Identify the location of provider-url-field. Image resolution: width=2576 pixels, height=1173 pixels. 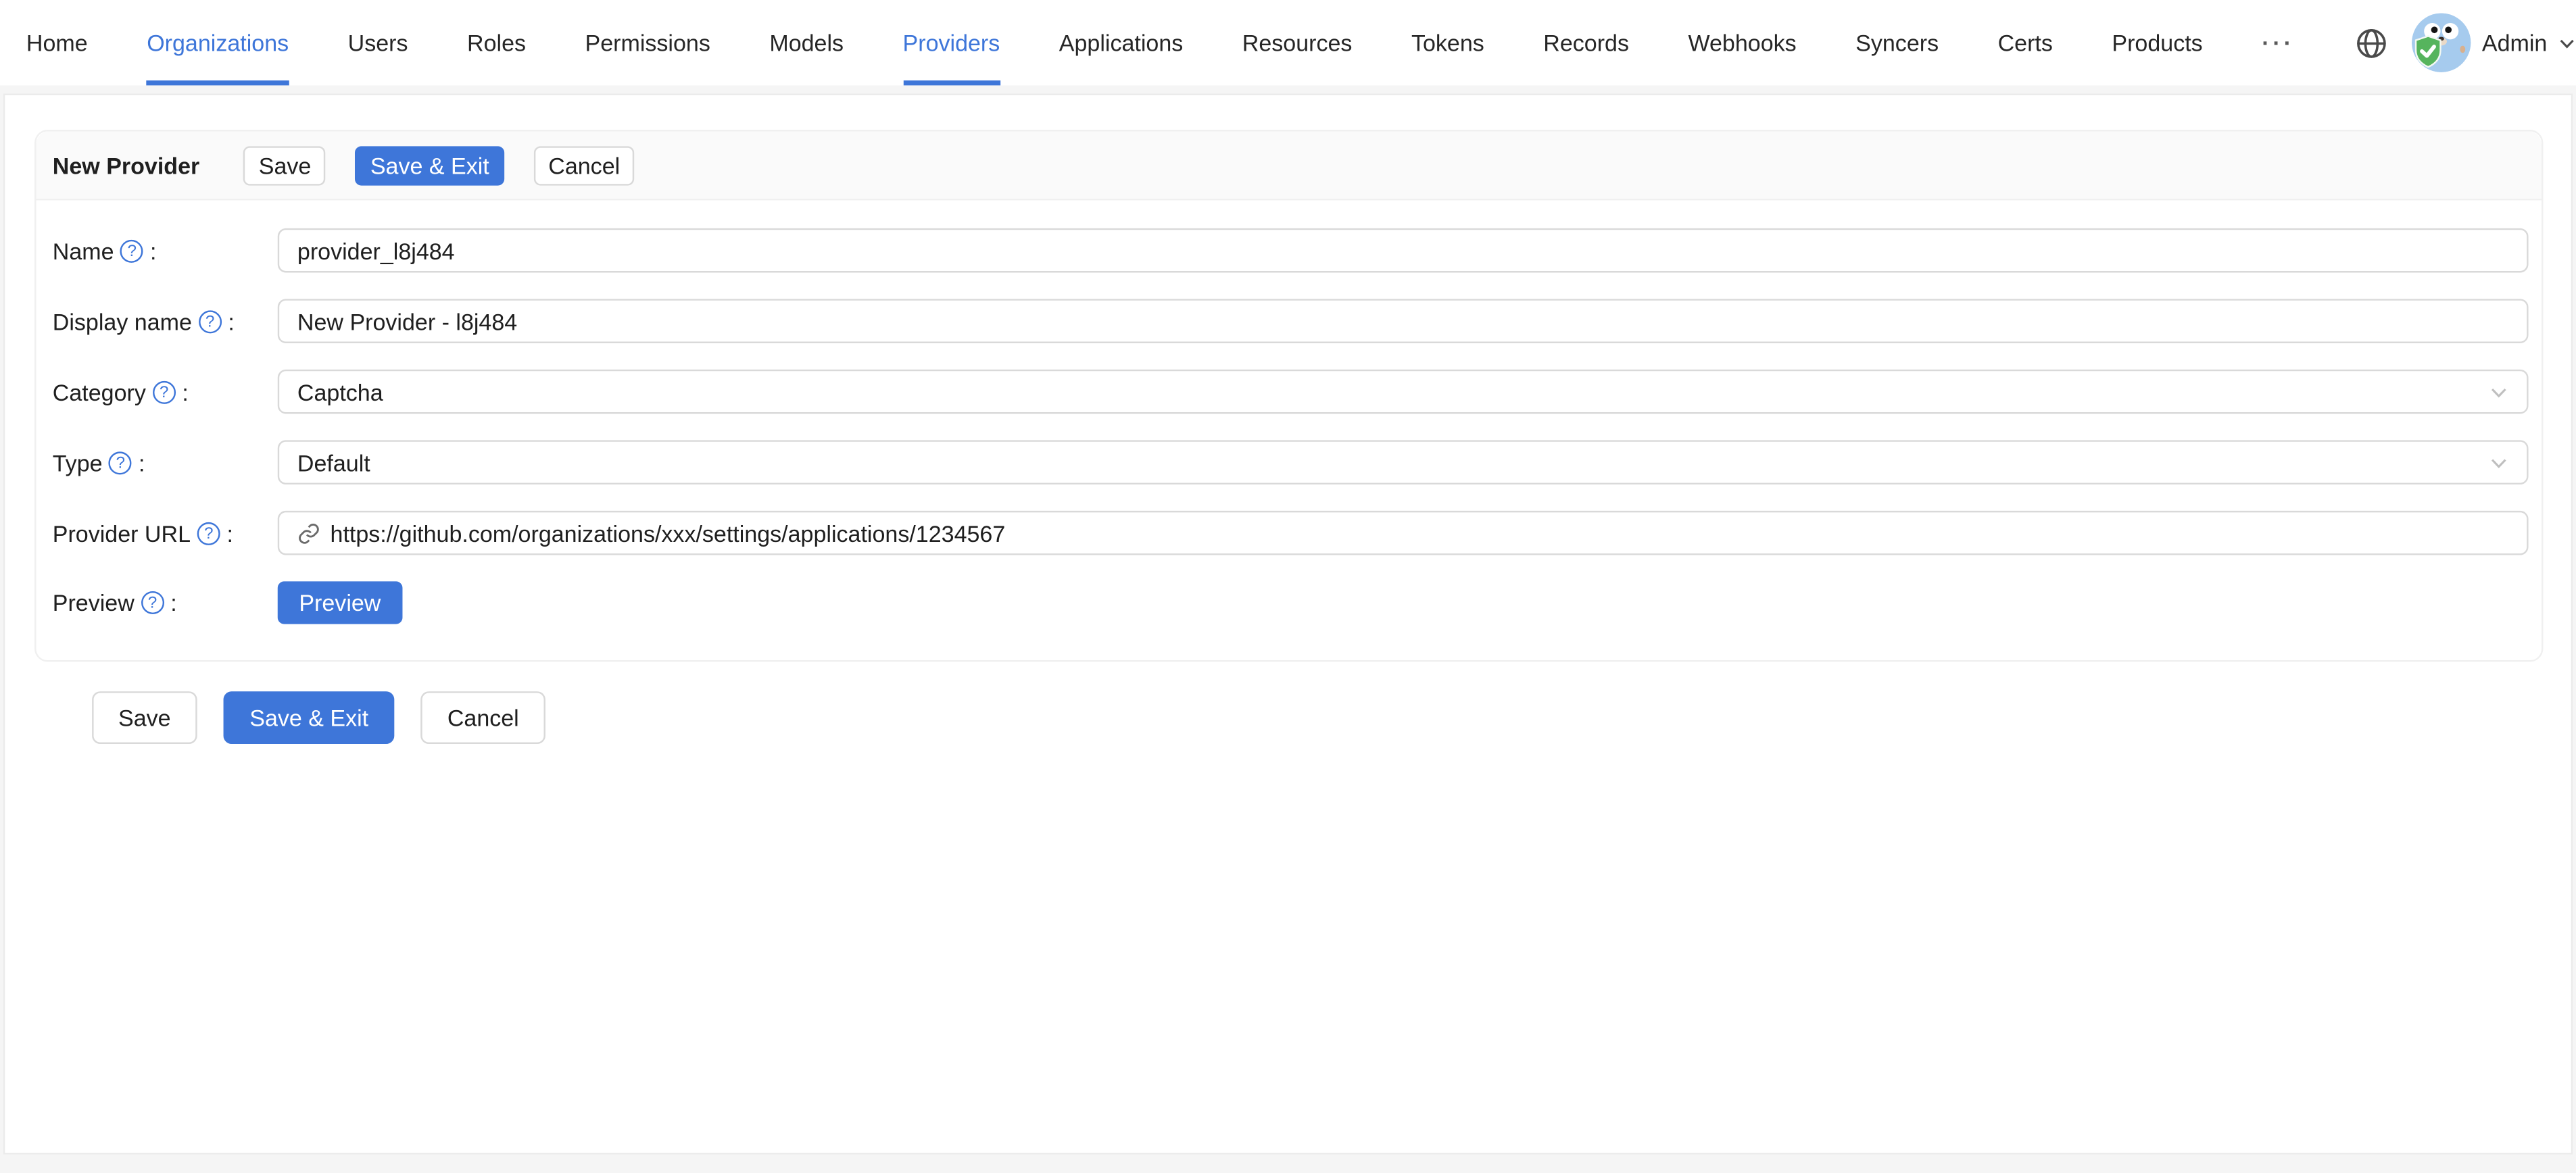
(1403, 532).